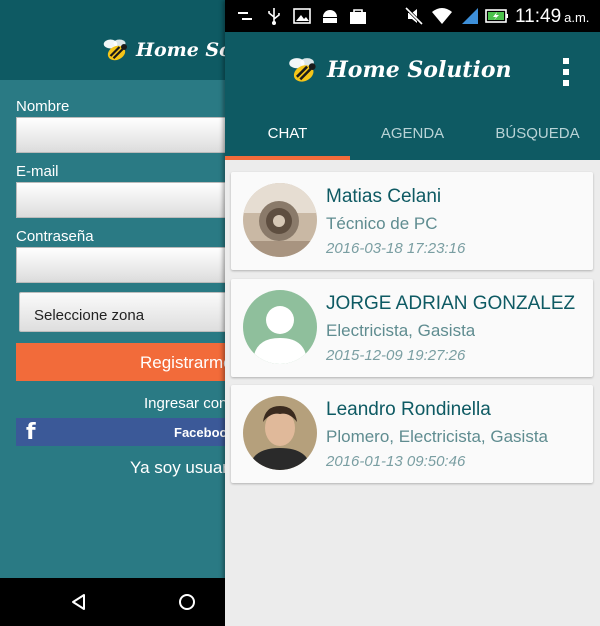  What do you see at coordinates (538, 16) in the screenshot?
I see `status-clock: 11:49` at bounding box center [538, 16].